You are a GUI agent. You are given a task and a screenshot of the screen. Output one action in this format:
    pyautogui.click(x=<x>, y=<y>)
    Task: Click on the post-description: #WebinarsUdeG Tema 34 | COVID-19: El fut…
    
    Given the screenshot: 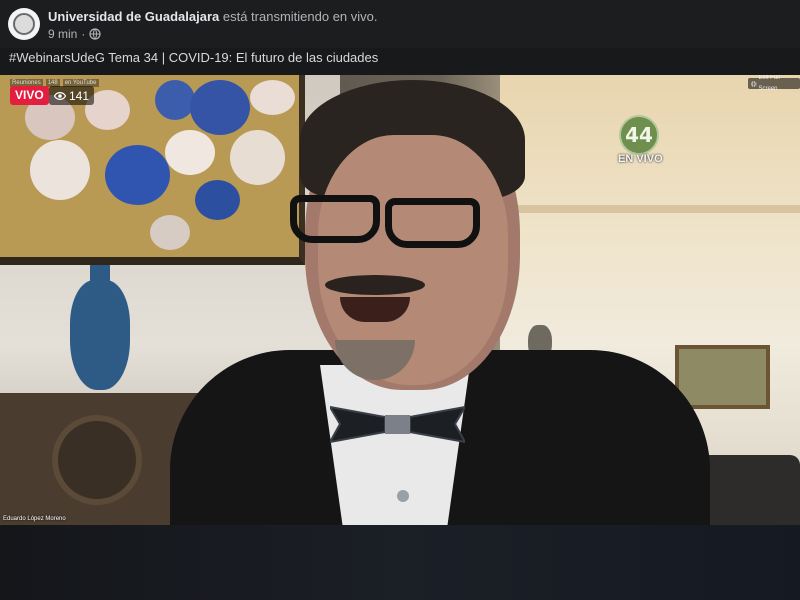 What is the action you would take?
    pyautogui.click(x=194, y=57)
    